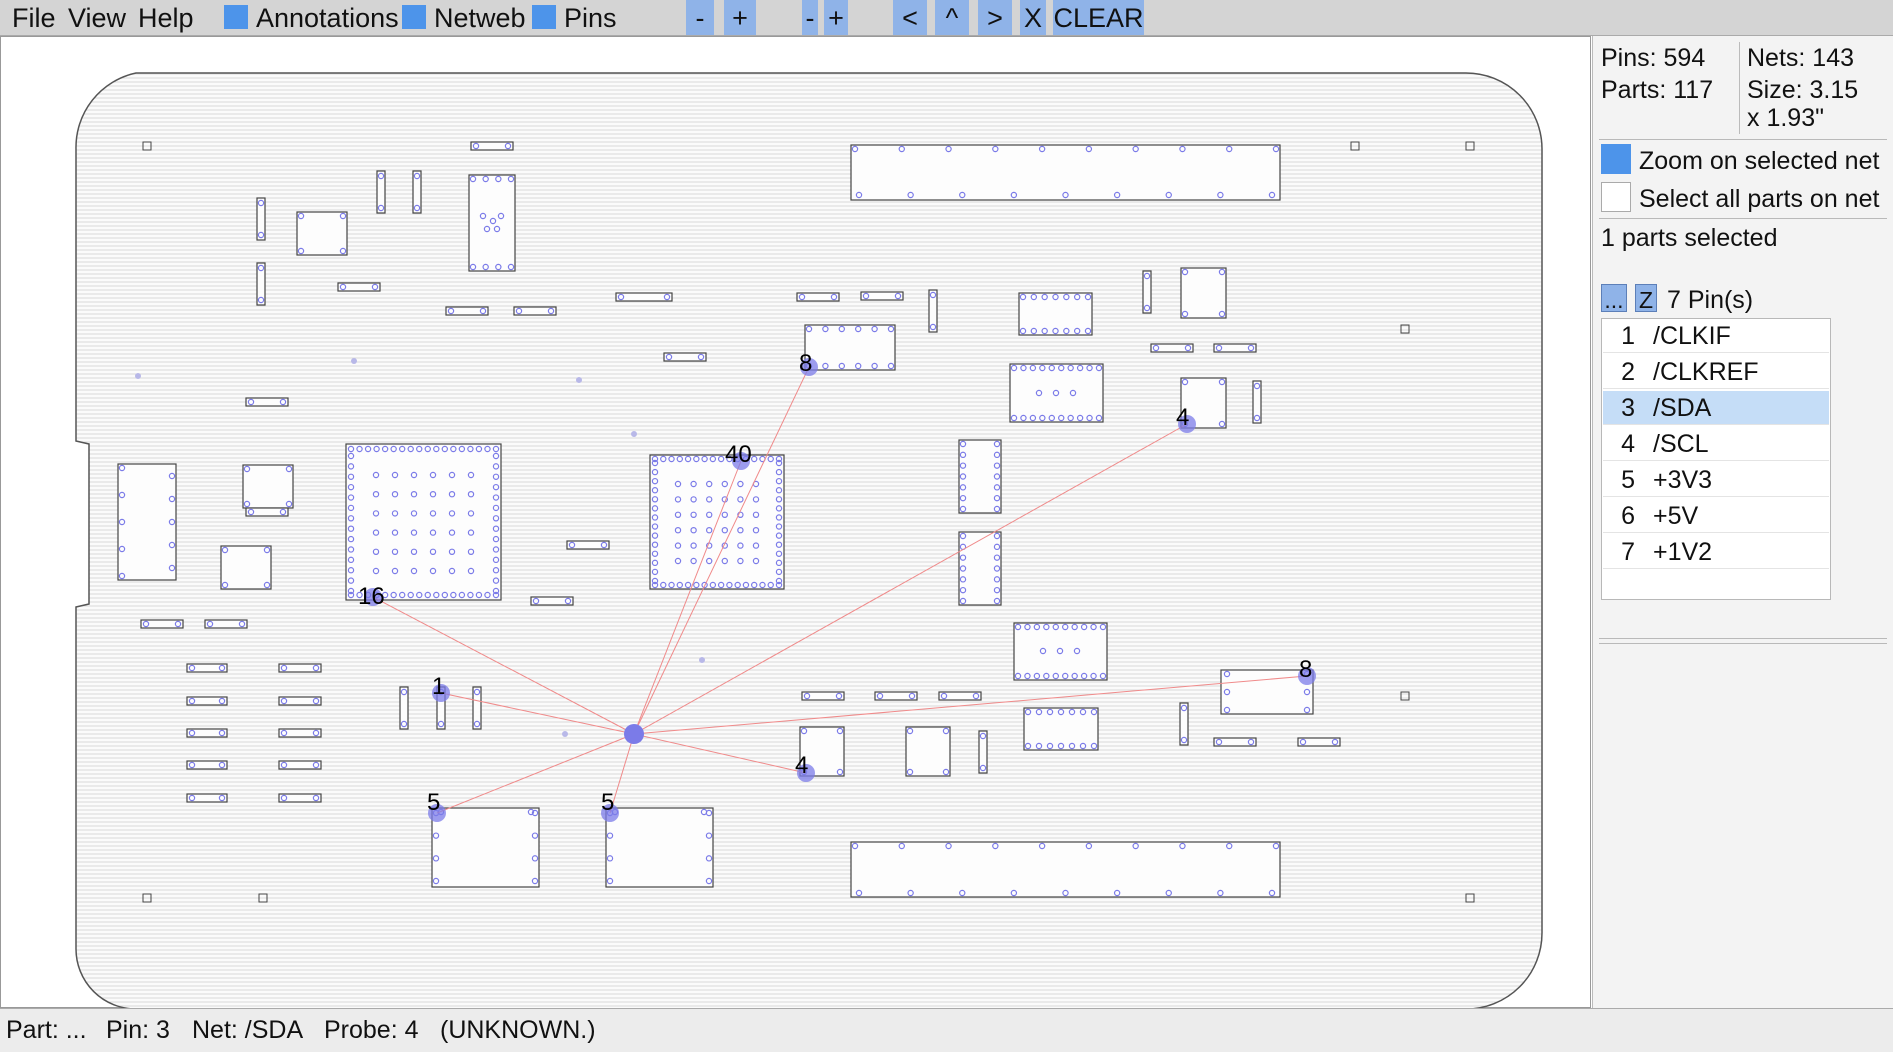  Describe the element at coordinates (995, 17) in the screenshot. I see `next-button: >` at that location.